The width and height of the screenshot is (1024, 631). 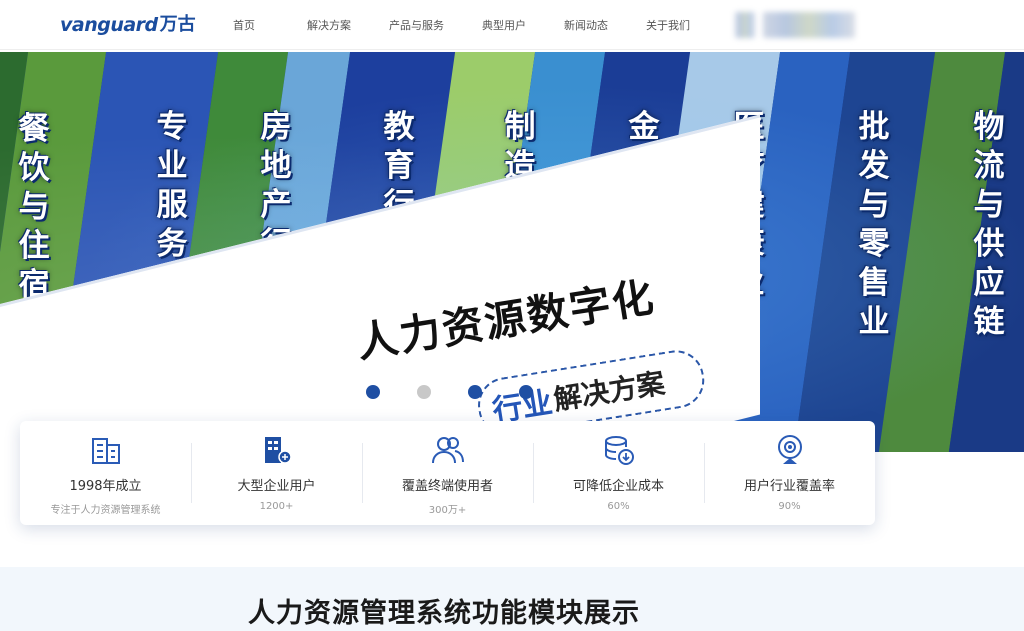 I want to click on logo-text-en: vanguard, so click(x=109, y=25).